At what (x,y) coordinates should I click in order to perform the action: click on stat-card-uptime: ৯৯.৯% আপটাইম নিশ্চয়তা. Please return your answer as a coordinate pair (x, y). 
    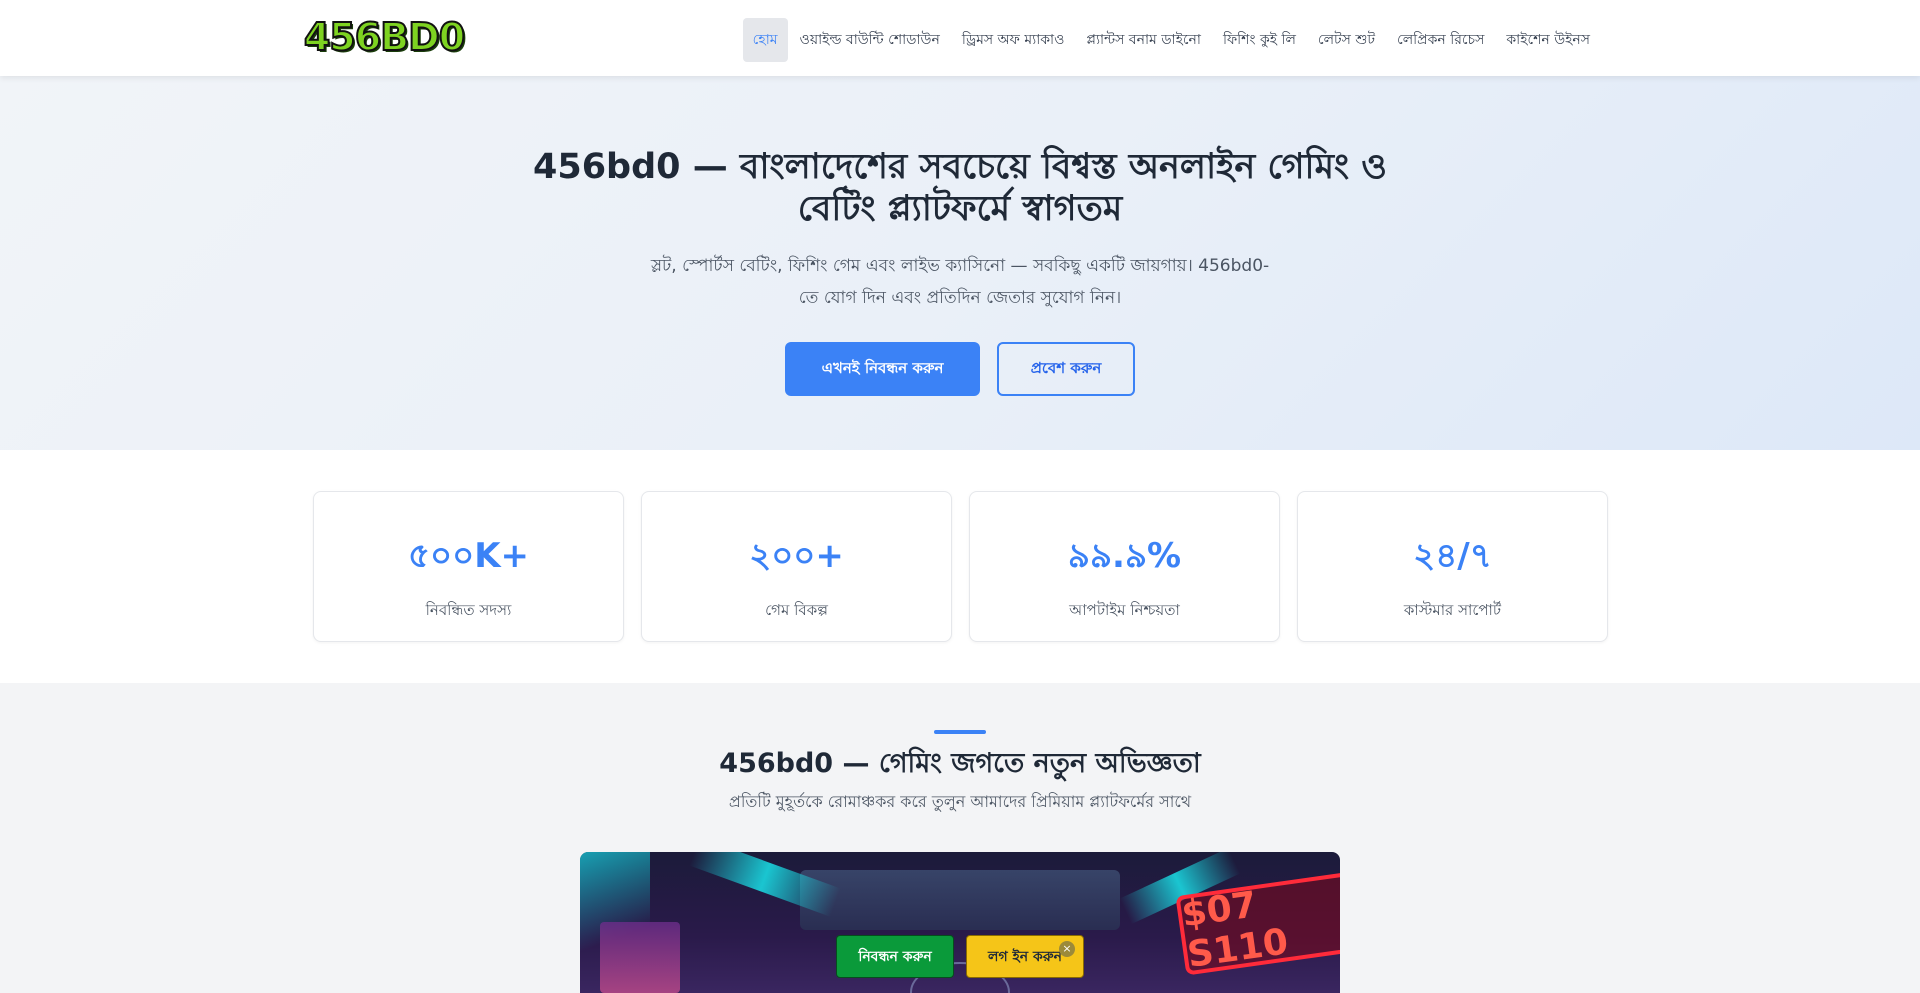
    Looking at the image, I should click on (1124, 566).